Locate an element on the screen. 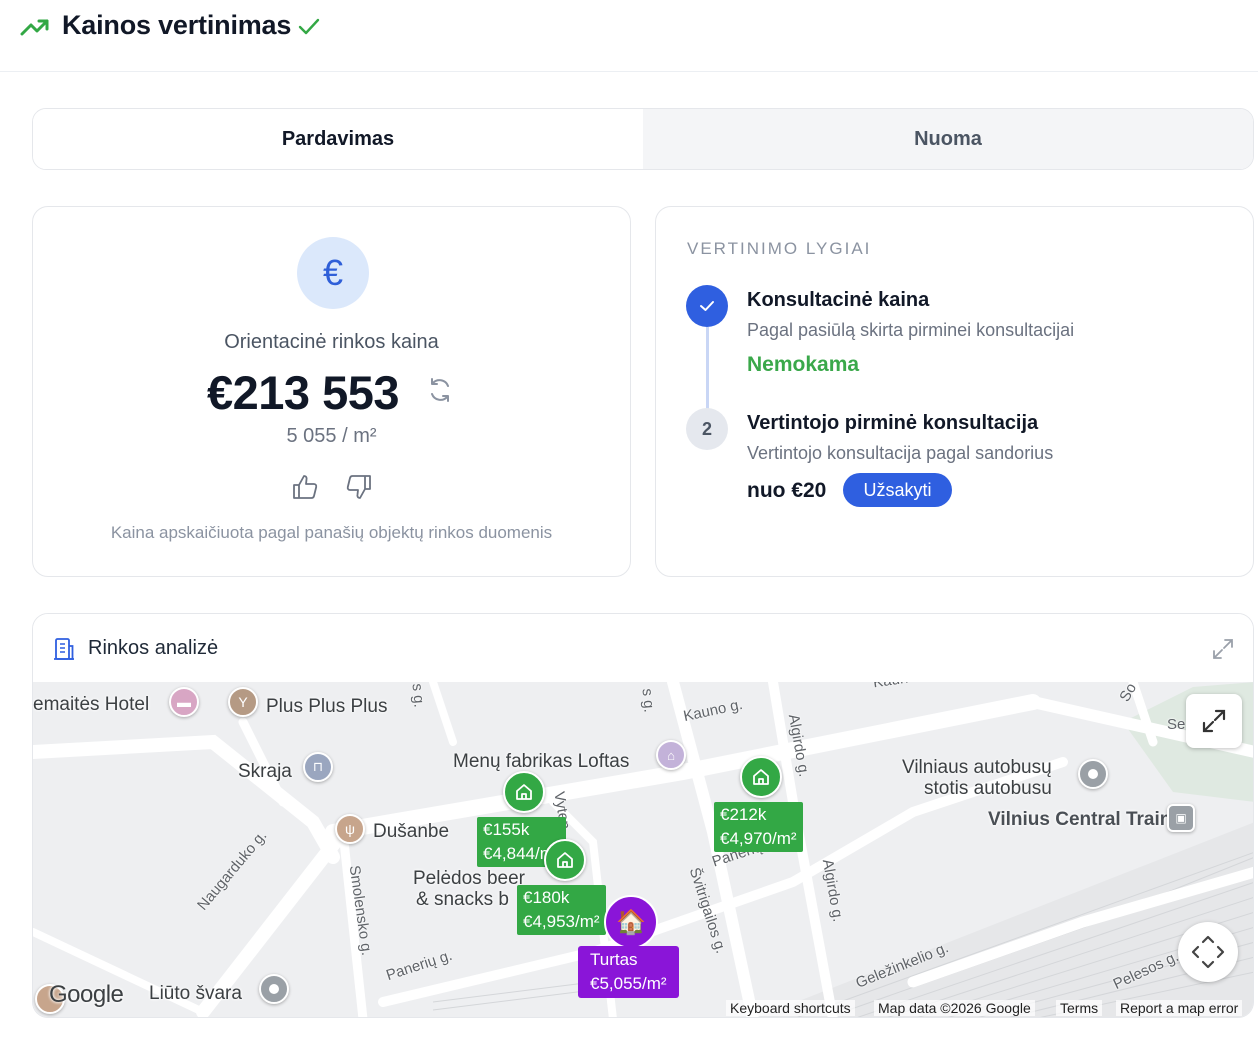  poi-label-skraja: Skraja is located at coordinates (265, 771).